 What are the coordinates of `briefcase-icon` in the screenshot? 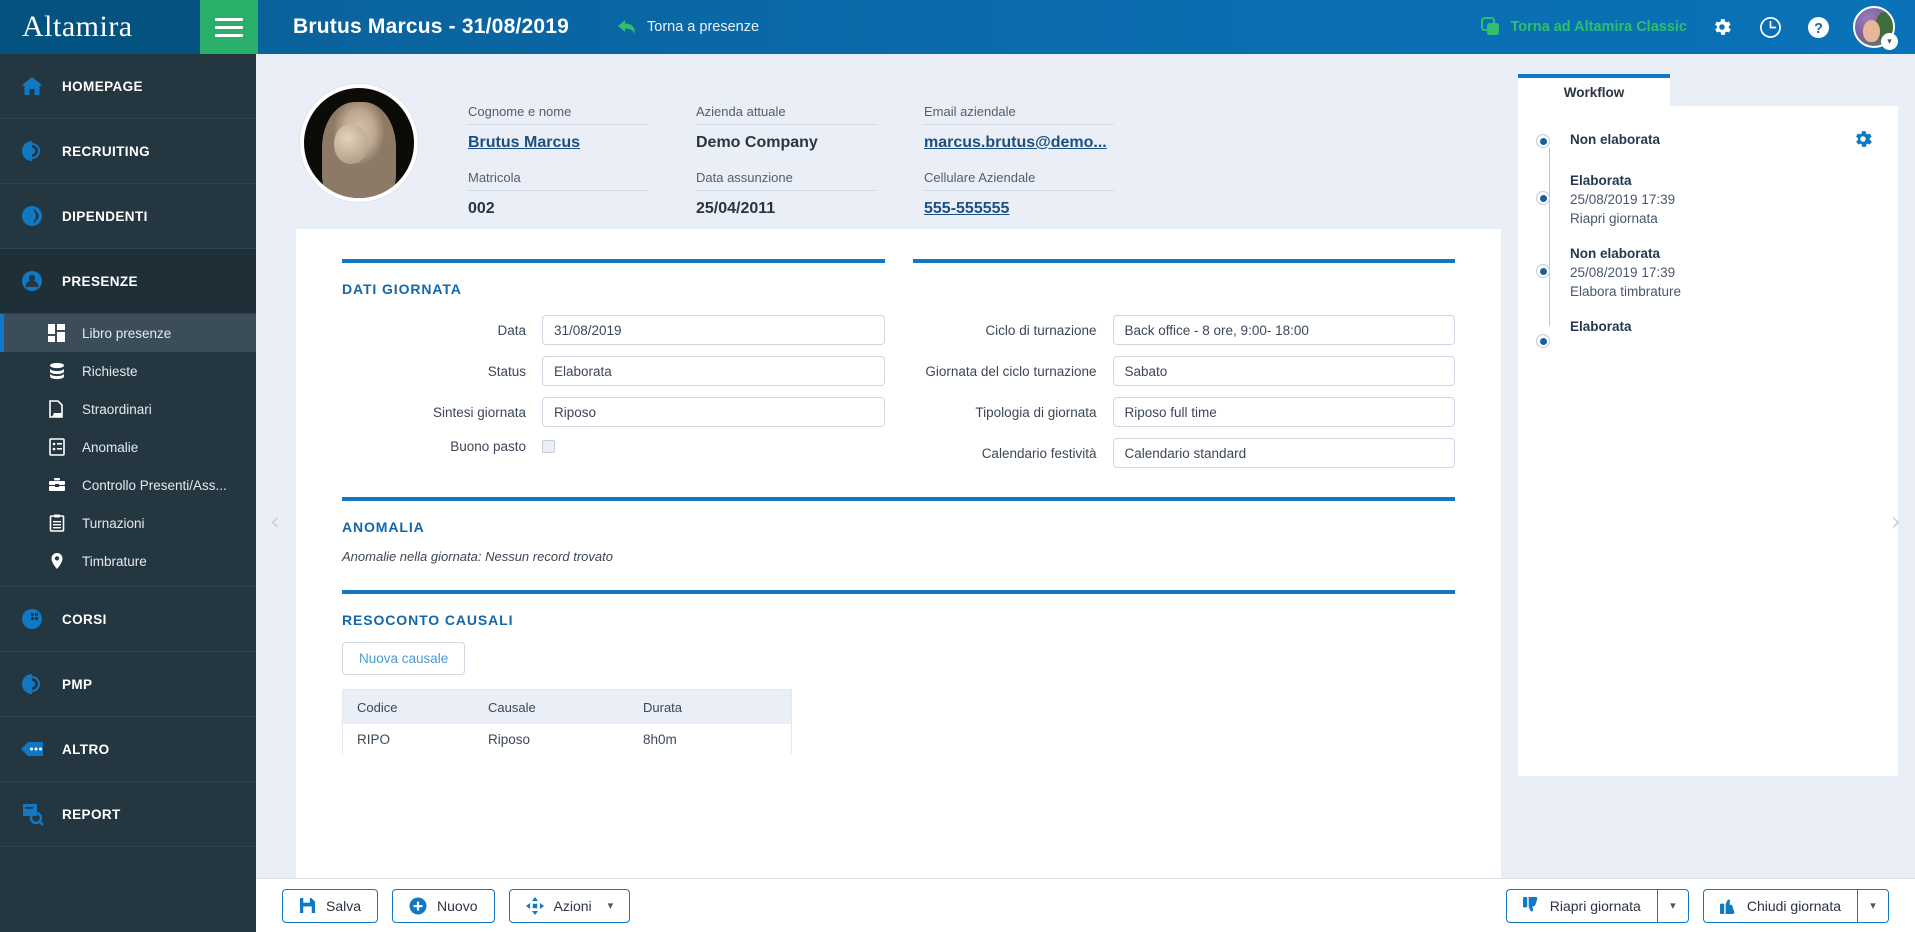 It's located at (57, 485).